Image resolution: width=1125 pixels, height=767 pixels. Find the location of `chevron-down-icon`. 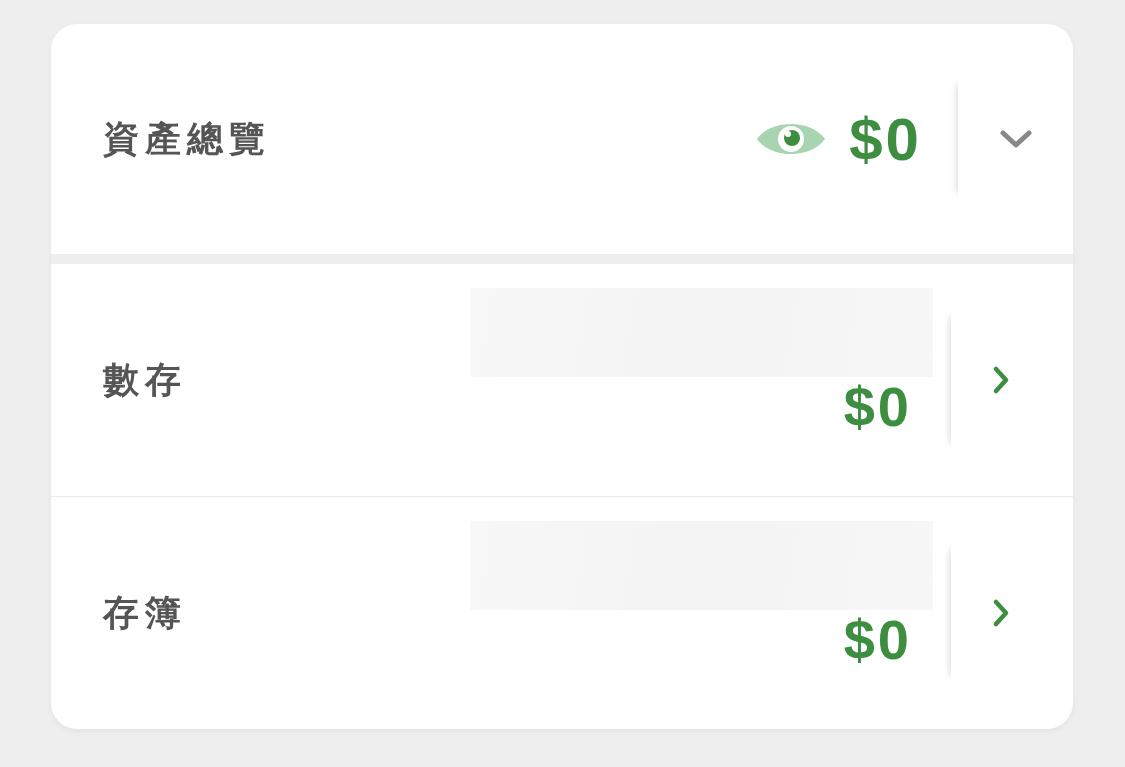

chevron-down-icon is located at coordinates (1015, 139).